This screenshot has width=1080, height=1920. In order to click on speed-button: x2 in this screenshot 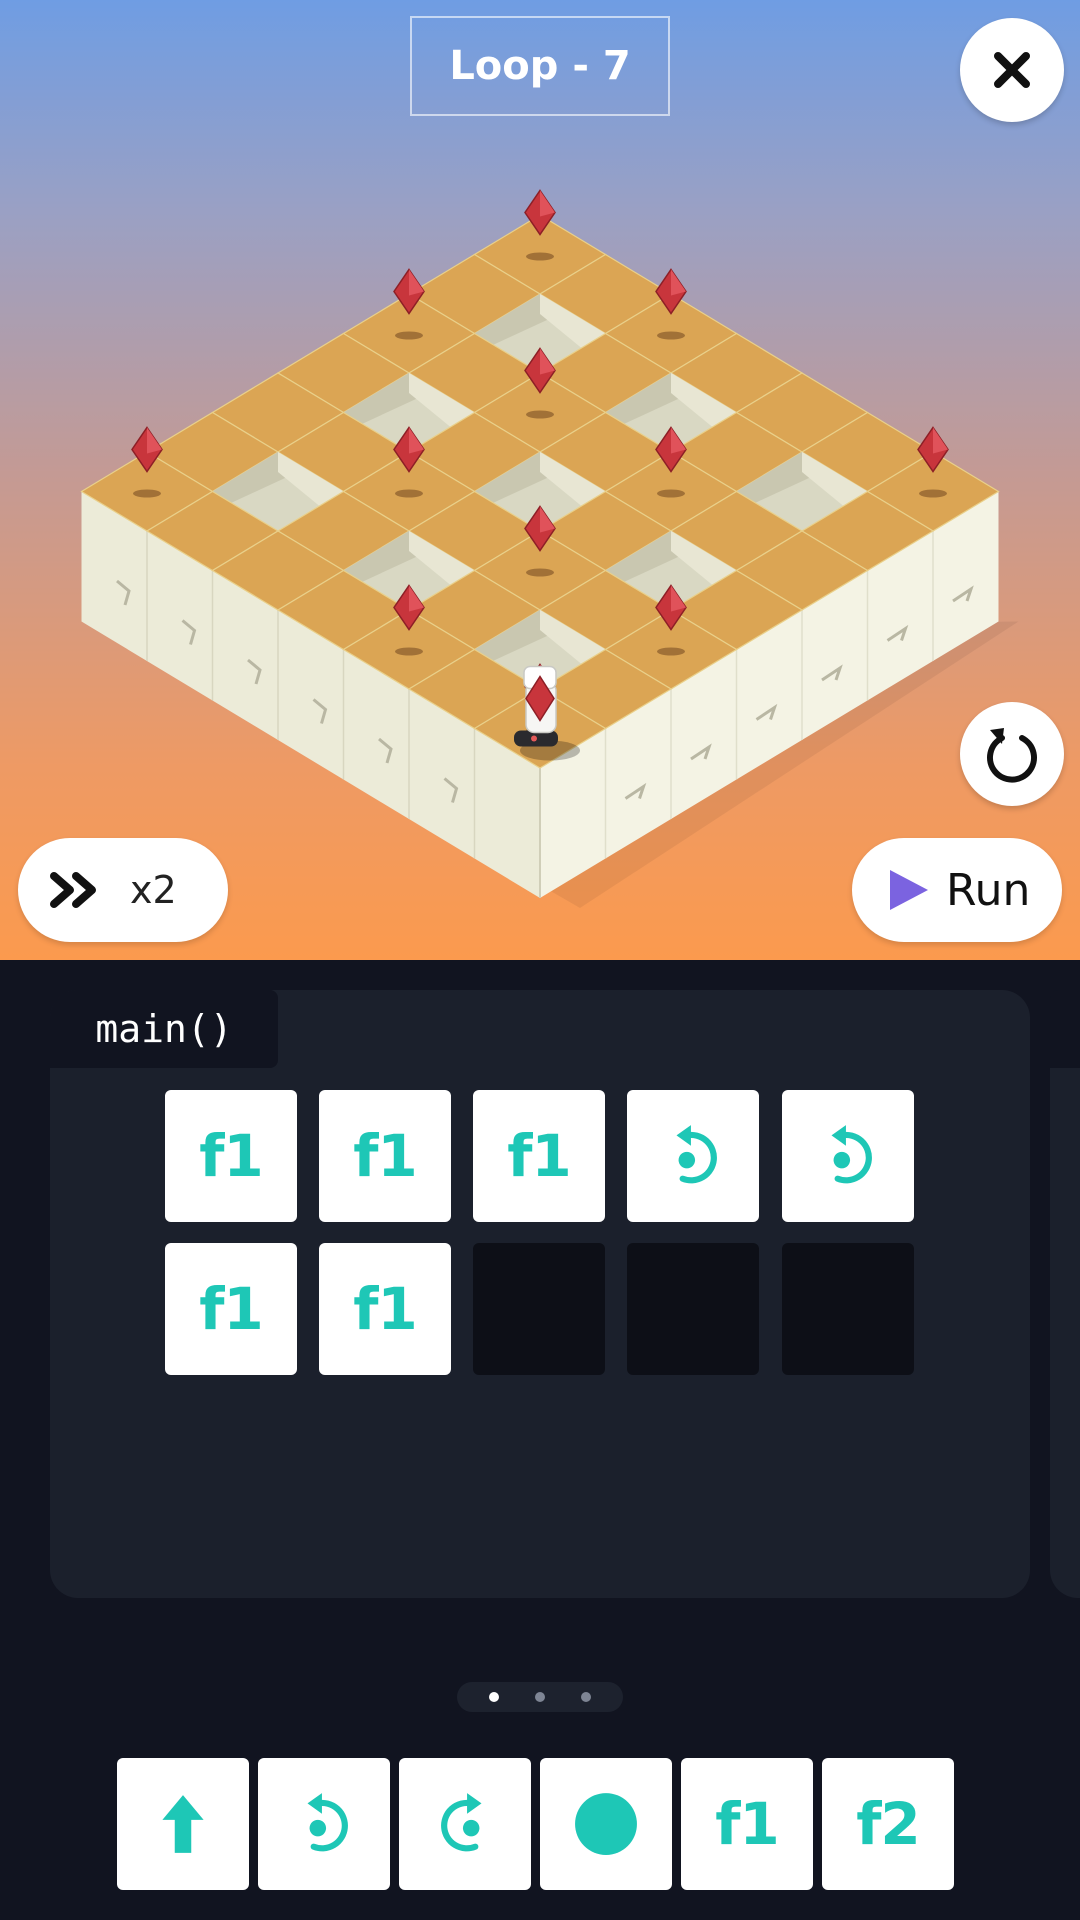, I will do `click(123, 890)`.